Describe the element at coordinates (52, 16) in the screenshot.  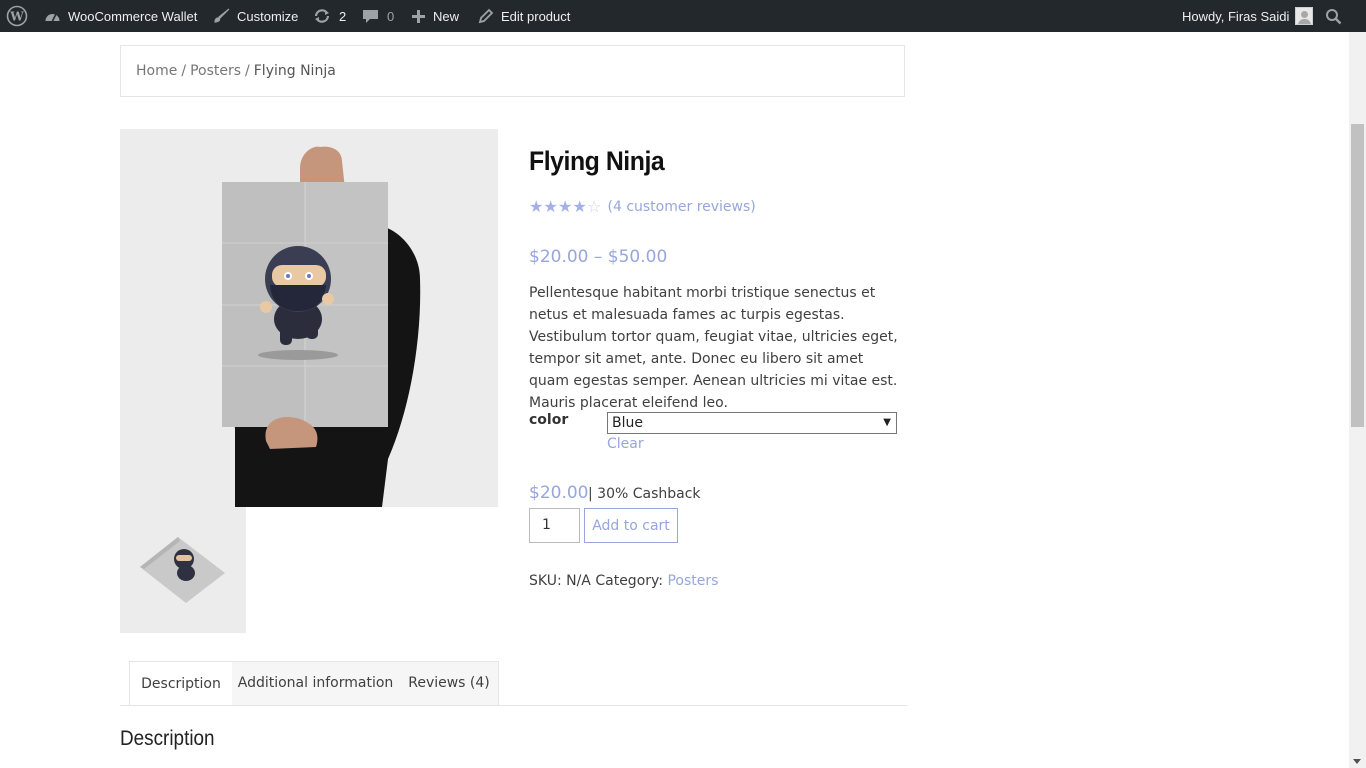
I see `dashboard-icon` at that location.